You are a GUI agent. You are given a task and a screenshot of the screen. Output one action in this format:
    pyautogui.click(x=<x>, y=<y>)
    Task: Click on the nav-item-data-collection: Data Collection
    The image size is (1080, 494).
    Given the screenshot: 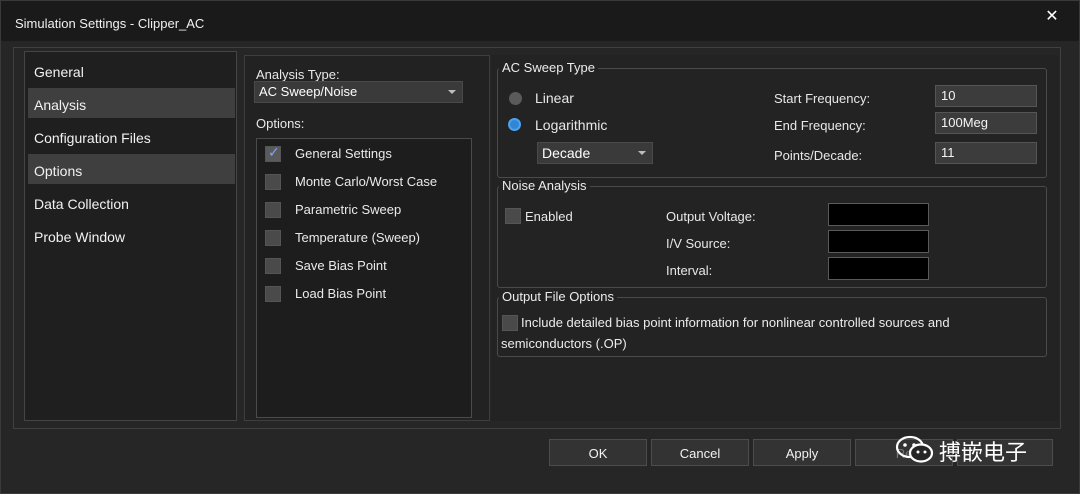 What is the action you would take?
    pyautogui.click(x=131, y=202)
    